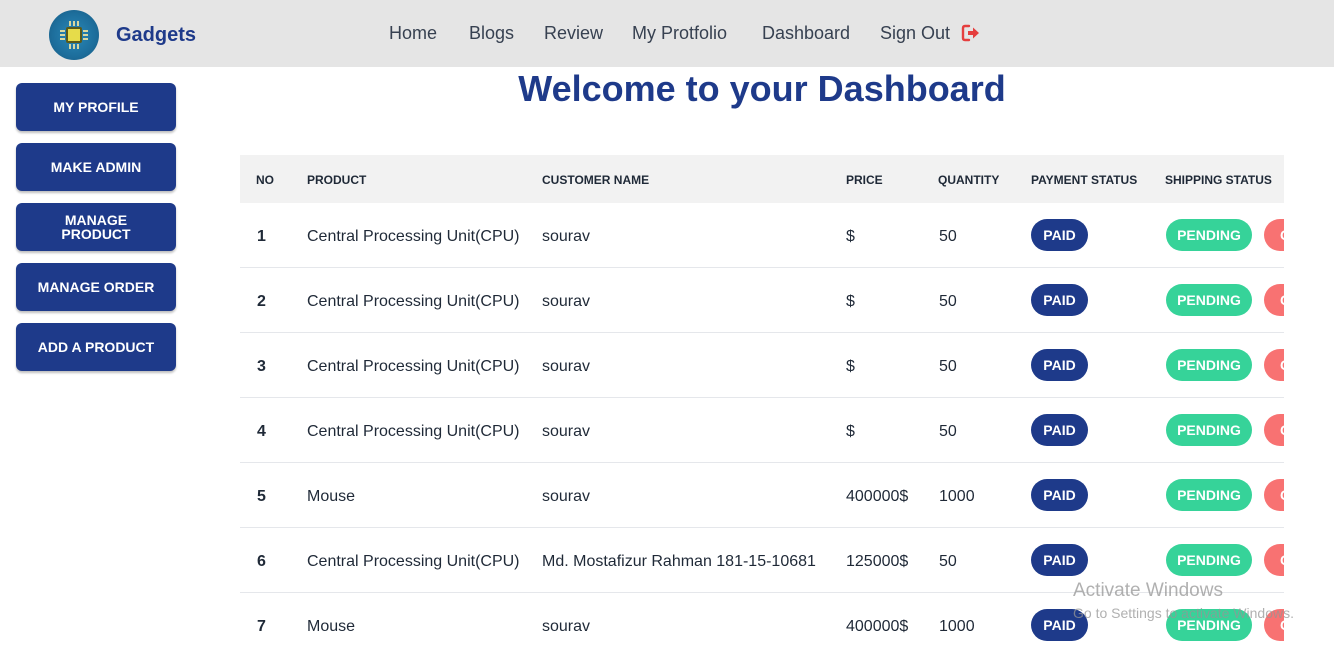  What do you see at coordinates (971, 33) in the screenshot?
I see `sign-out-icon` at bounding box center [971, 33].